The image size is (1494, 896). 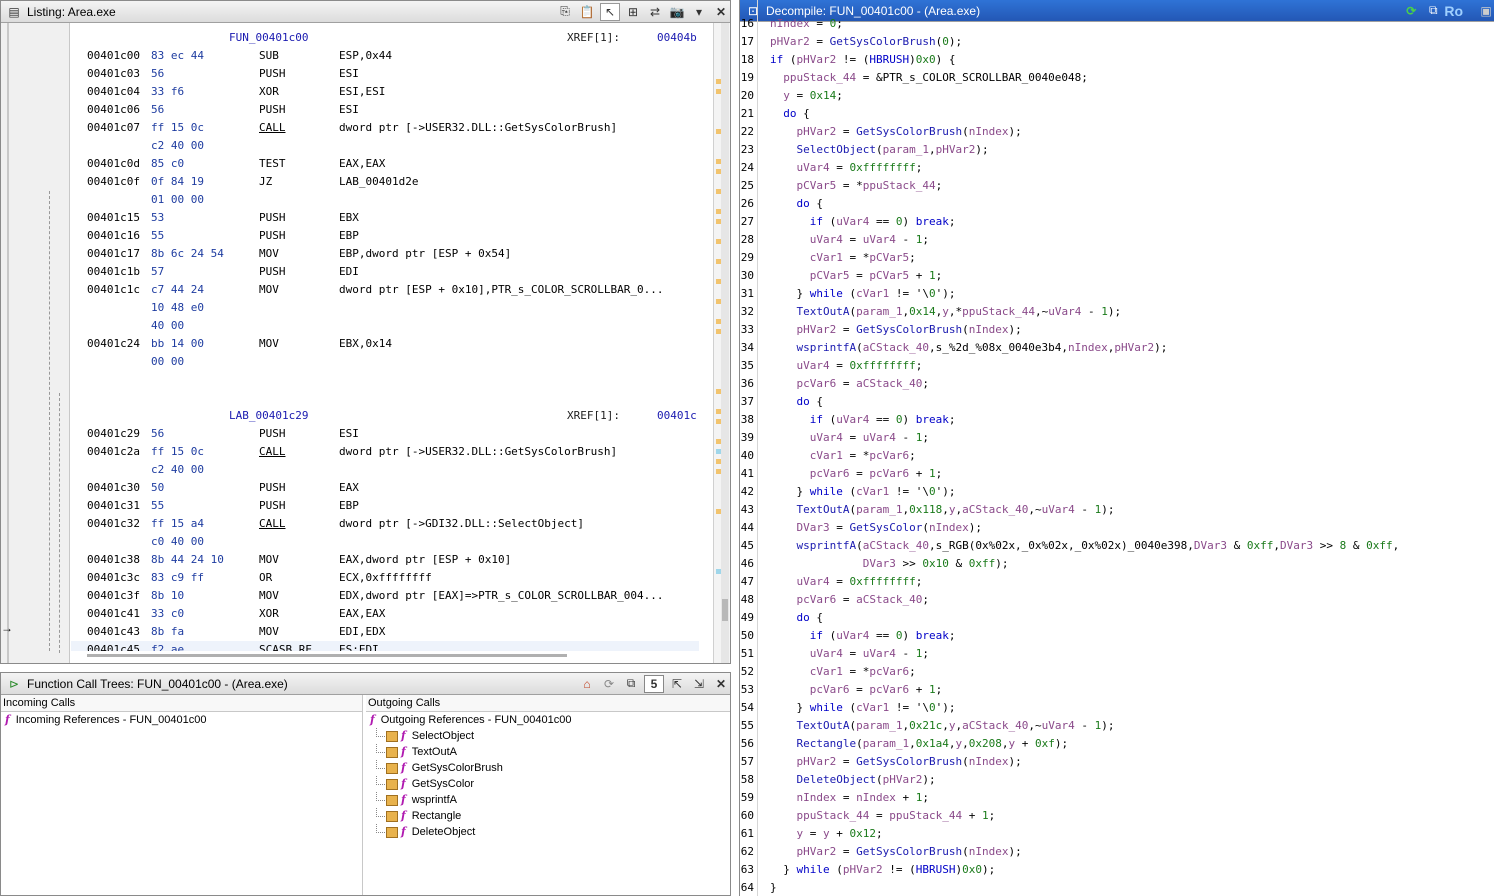 I want to click on listing-row: 00401c43 8b fa MOV EDI,EDX, so click(x=385, y=632).